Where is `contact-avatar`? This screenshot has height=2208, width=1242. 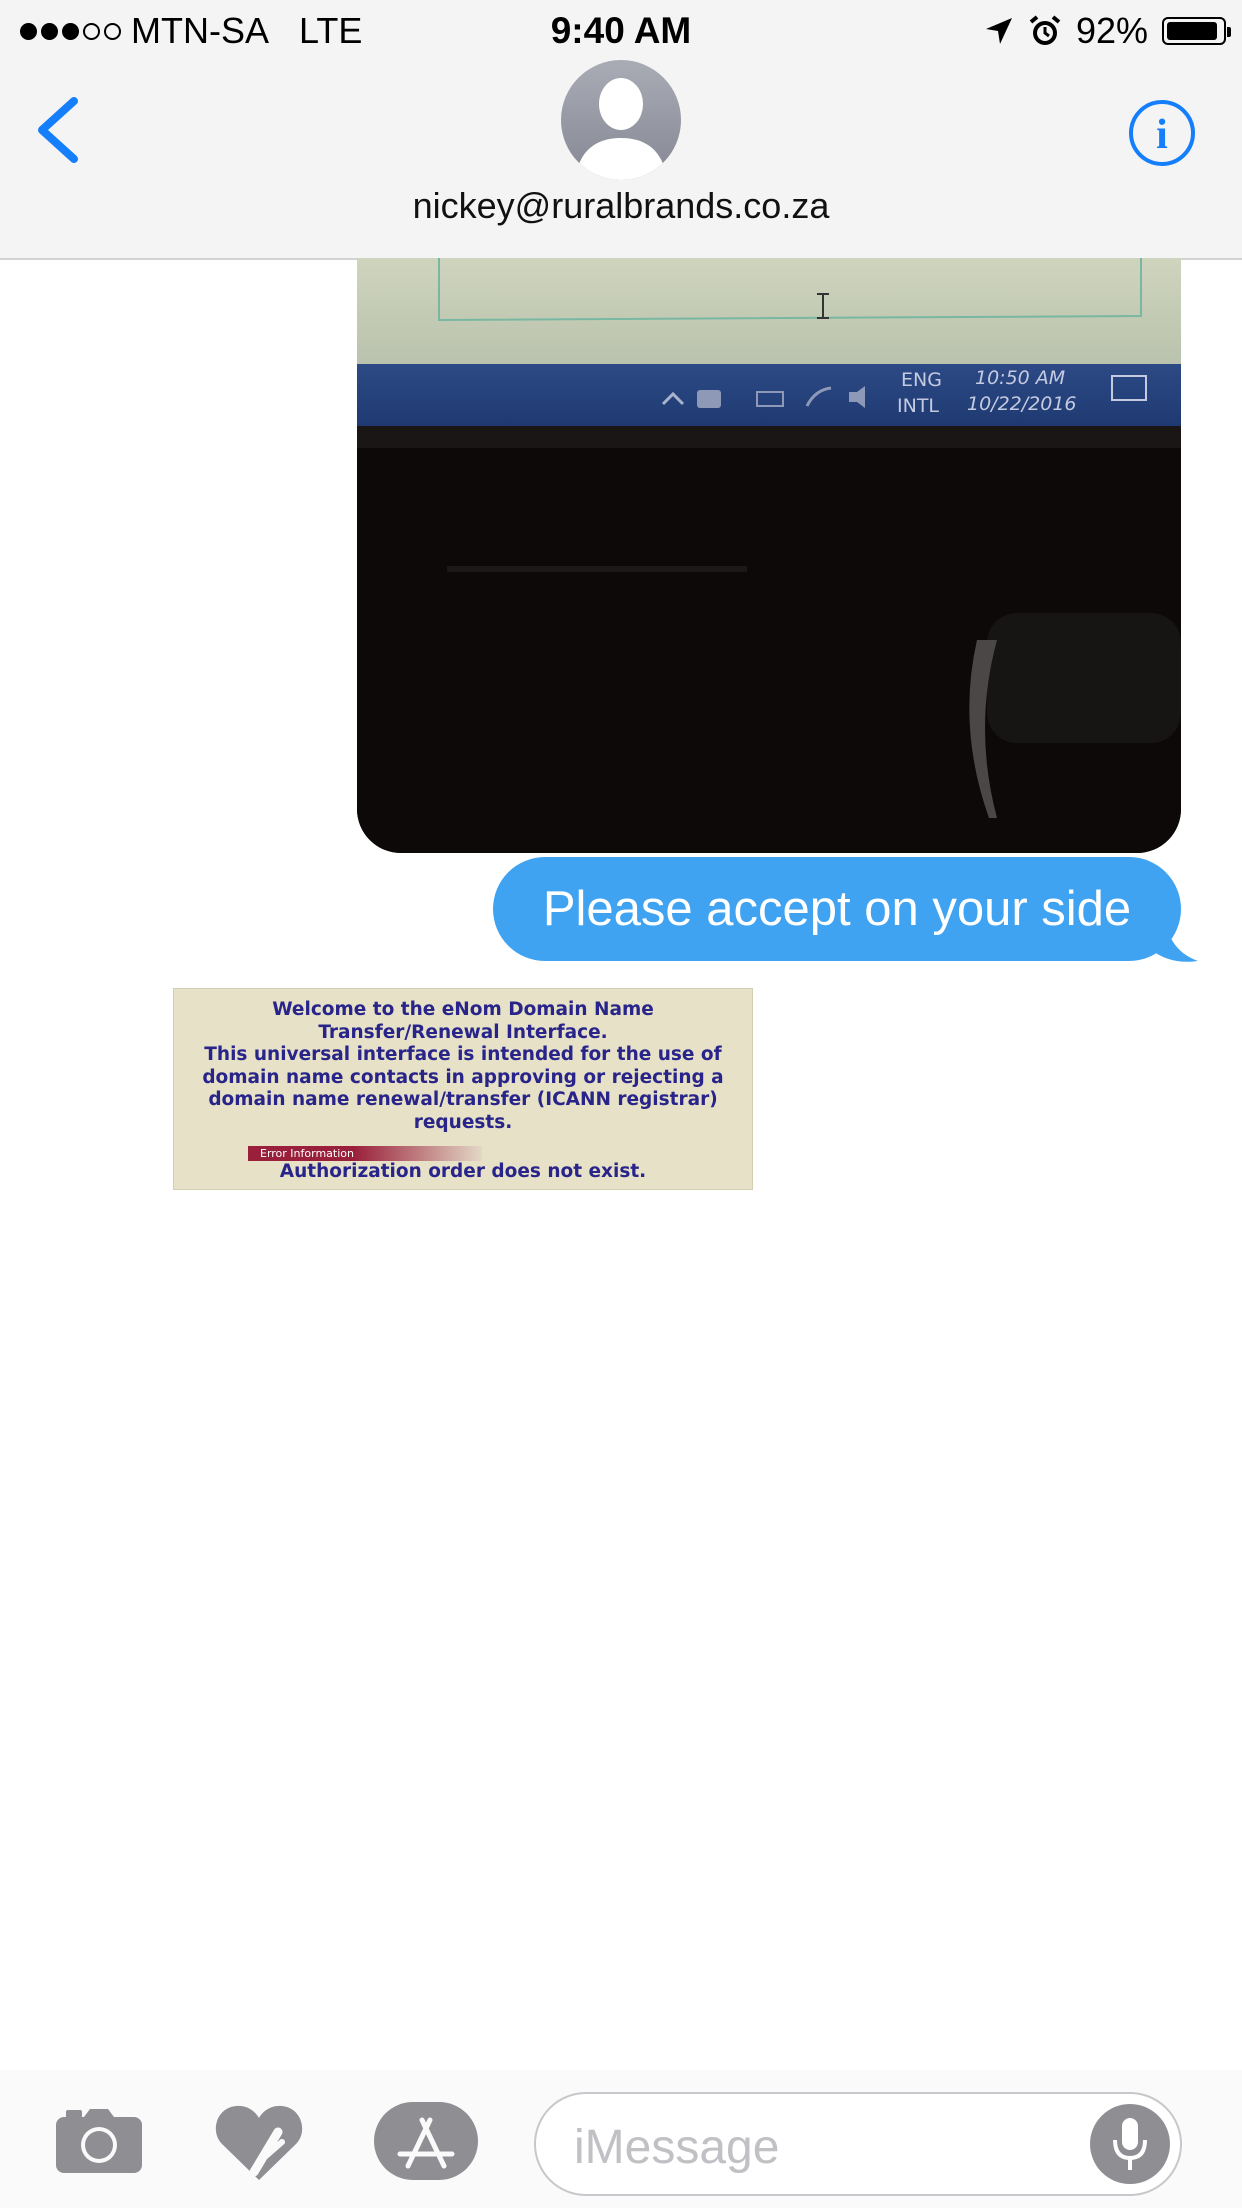 contact-avatar is located at coordinates (621, 120).